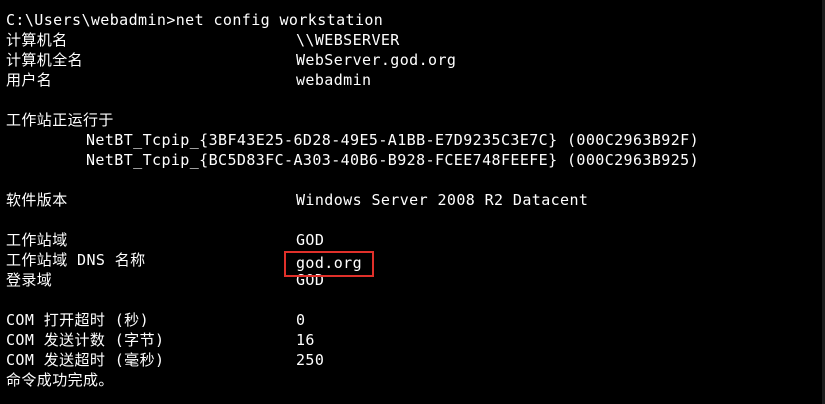 The height and width of the screenshot is (404, 825). Describe the element at coordinates (348, 40) in the screenshot. I see `computer-name-value: \\WEBSERVER` at that location.